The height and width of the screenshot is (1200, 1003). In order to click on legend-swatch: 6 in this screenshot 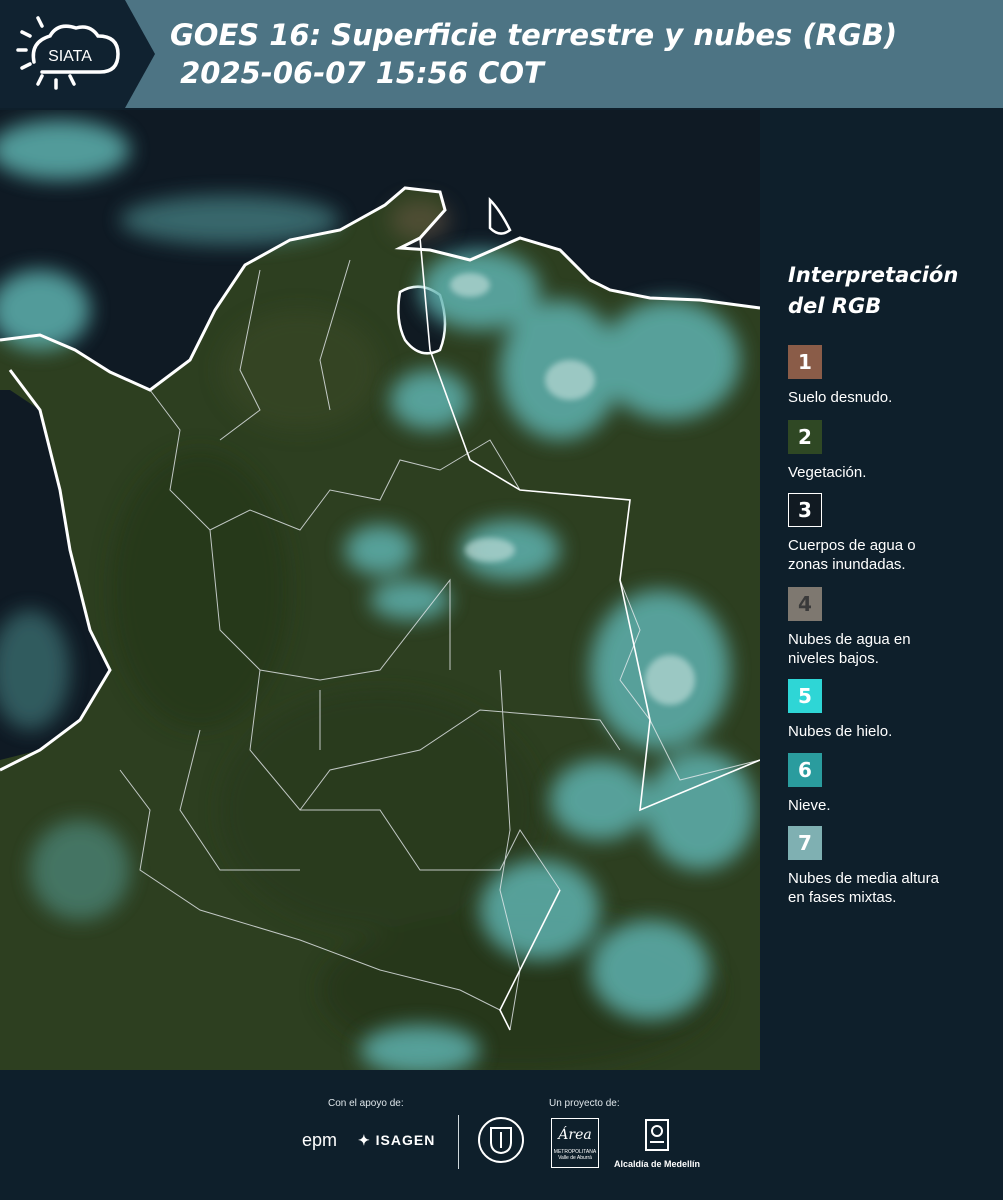, I will do `click(805, 770)`.